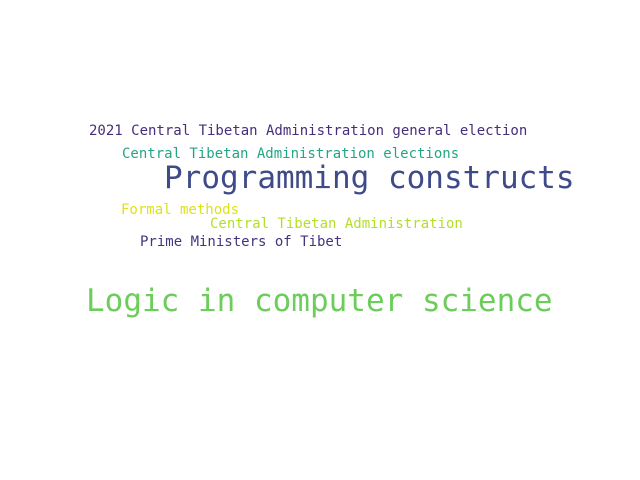  What do you see at coordinates (369, 178) in the screenshot?
I see `word-programming-constructs: Programming constructs` at bounding box center [369, 178].